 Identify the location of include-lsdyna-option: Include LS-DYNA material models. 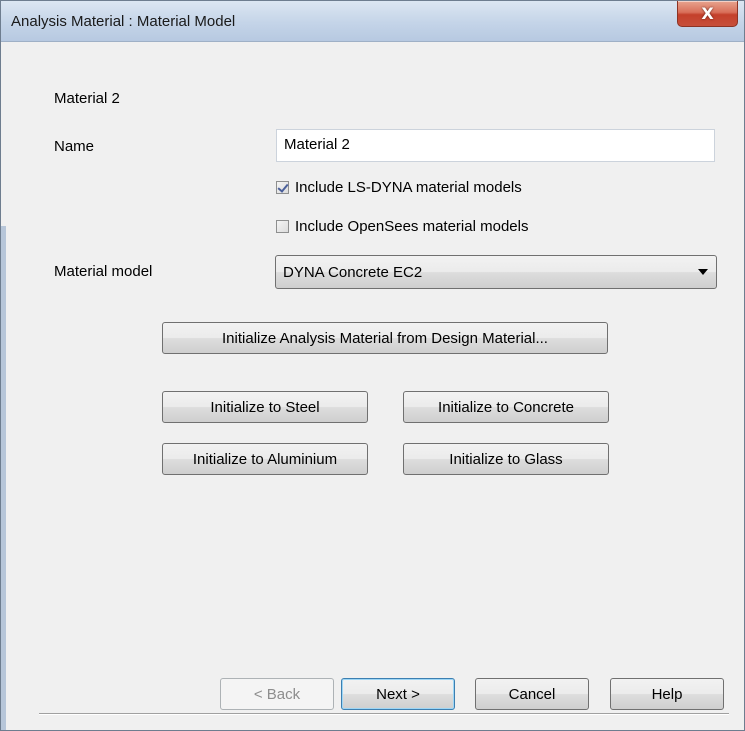
(399, 187).